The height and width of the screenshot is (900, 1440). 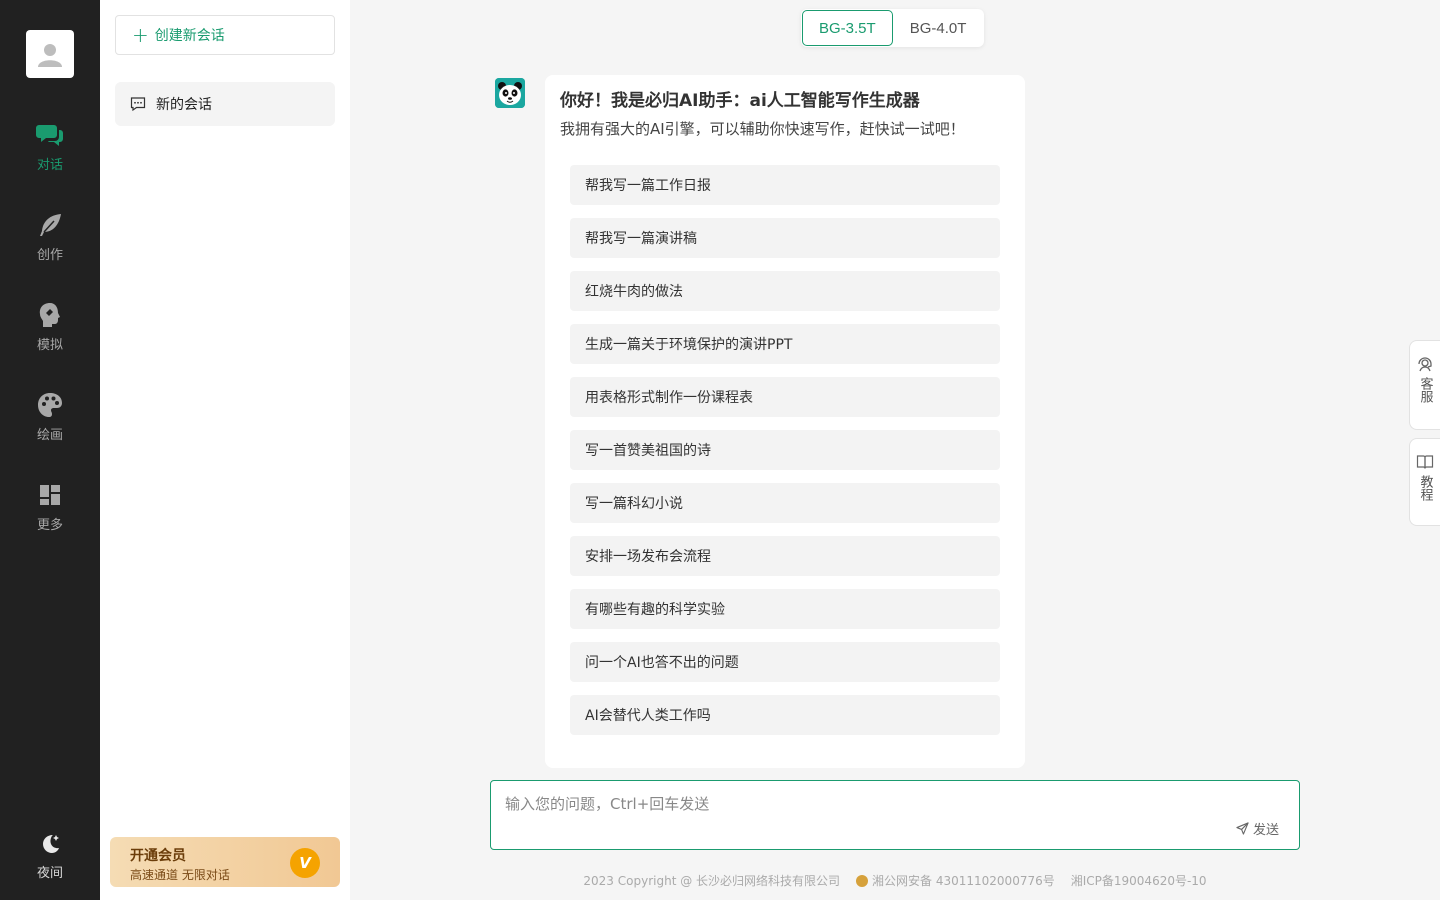 What do you see at coordinates (1265, 830) in the screenshot?
I see `send-label: 发送` at bounding box center [1265, 830].